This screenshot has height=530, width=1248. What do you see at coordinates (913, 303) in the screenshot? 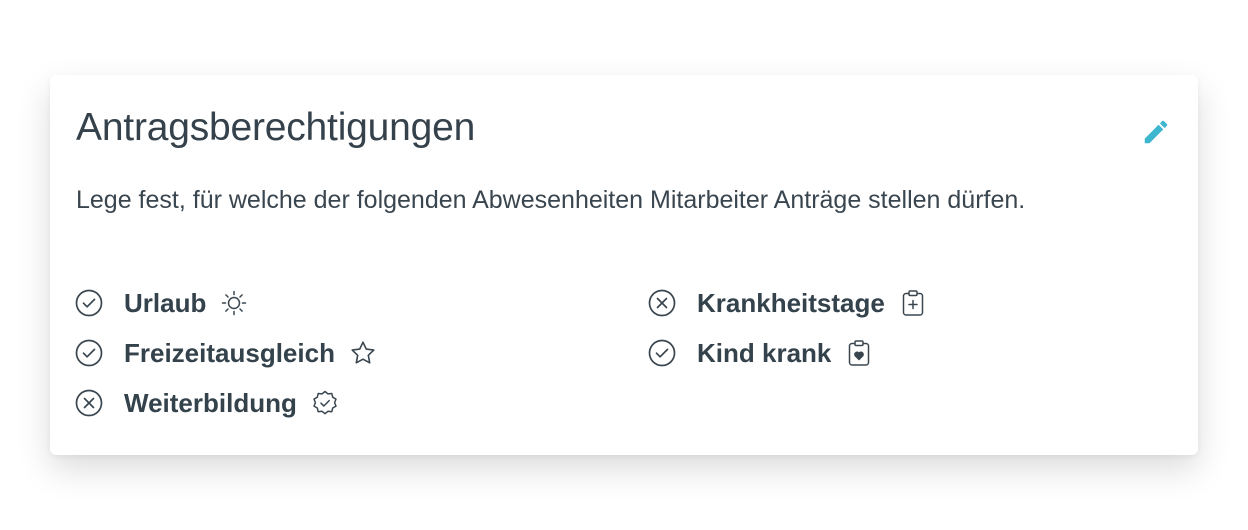
I see `clipboard-plus-icon` at bounding box center [913, 303].